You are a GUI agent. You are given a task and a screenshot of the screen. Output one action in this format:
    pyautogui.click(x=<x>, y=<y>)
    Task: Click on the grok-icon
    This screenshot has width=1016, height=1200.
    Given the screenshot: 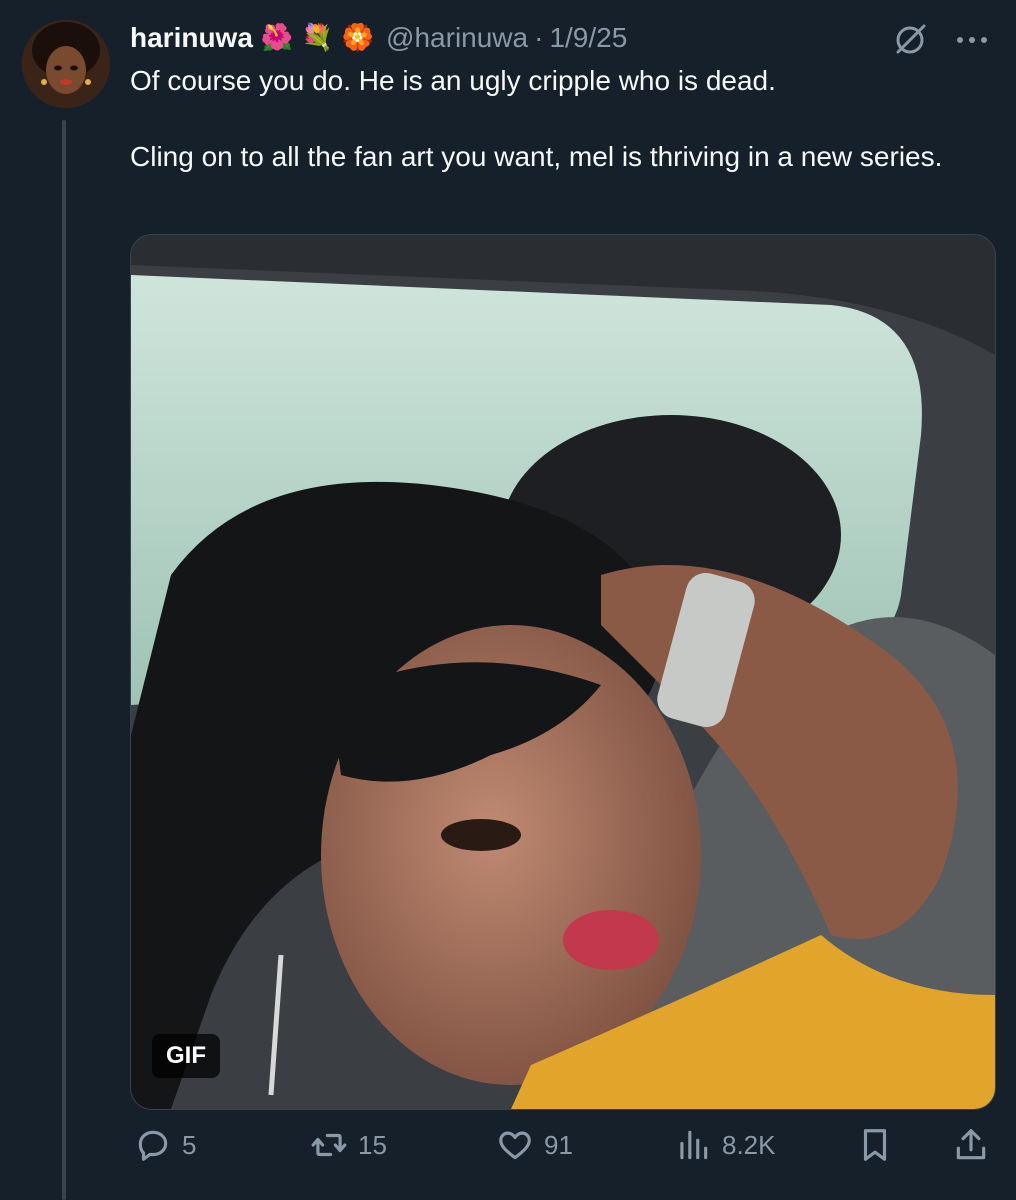 What is the action you would take?
    pyautogui.click(x=910, y=40)
    